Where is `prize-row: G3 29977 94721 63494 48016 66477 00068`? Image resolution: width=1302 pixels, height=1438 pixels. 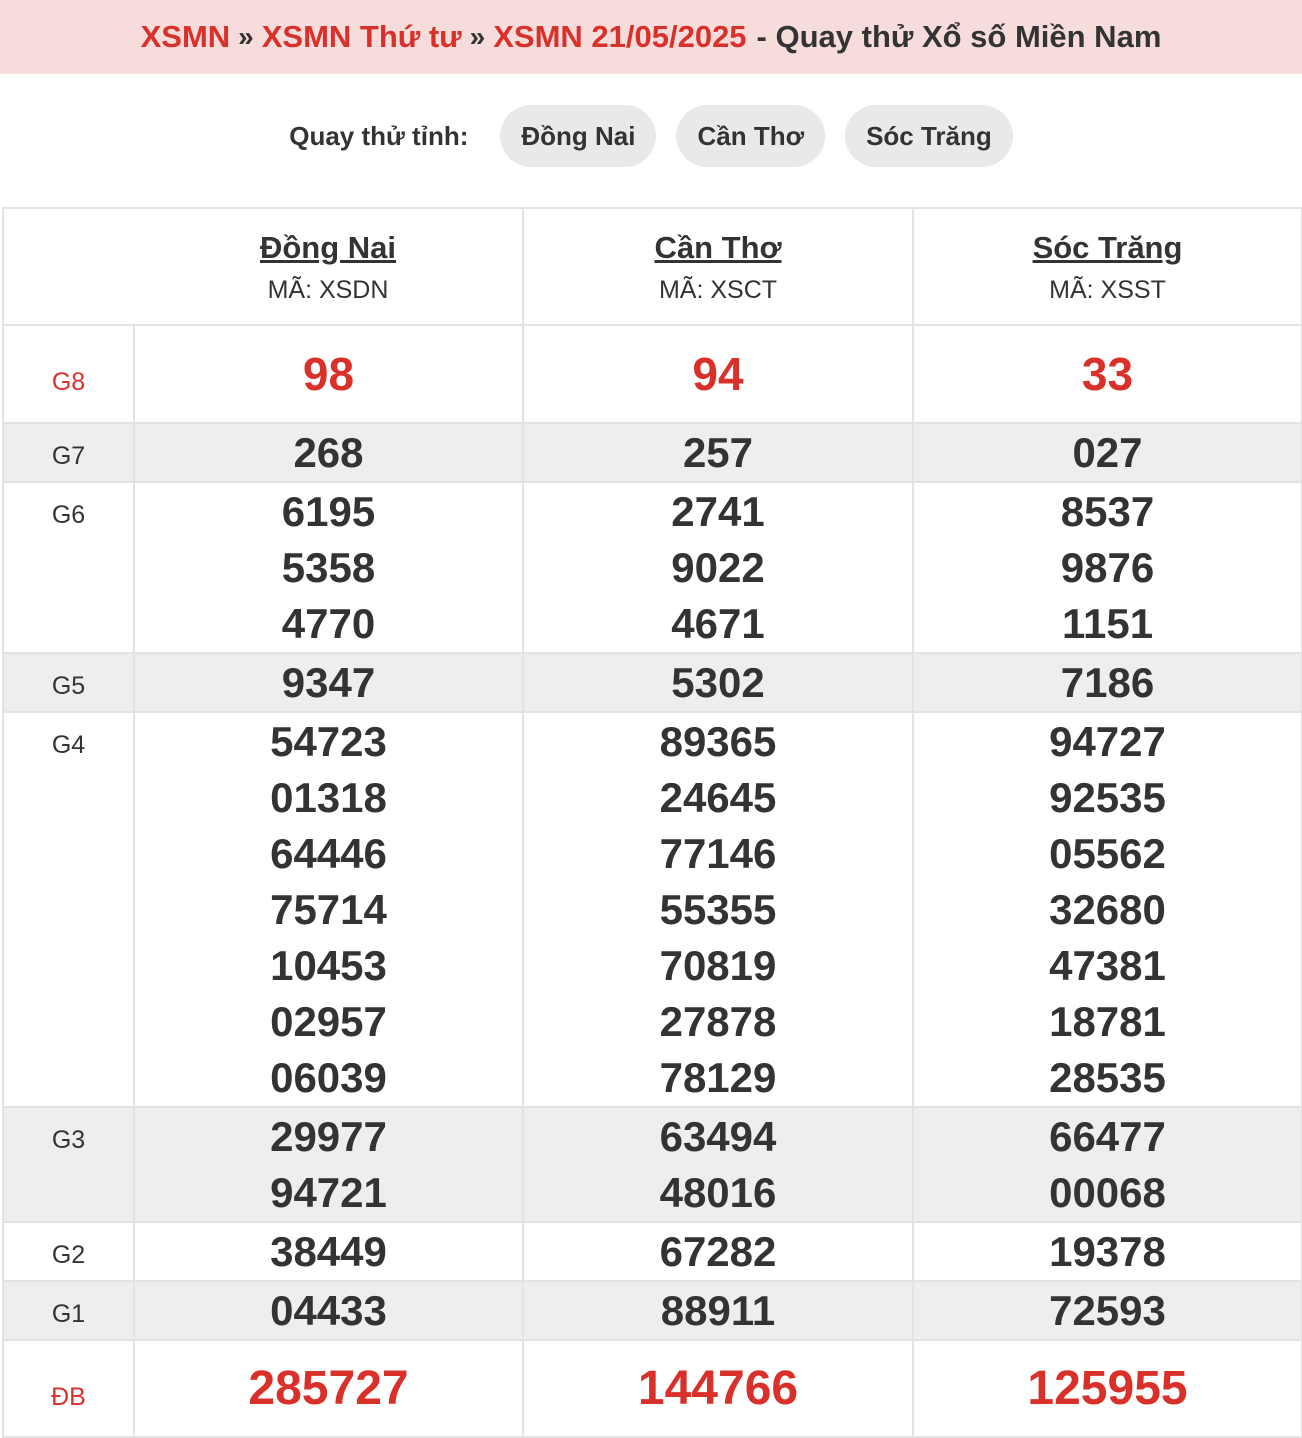 prize-row: G3 29977 94721 63494 48016 66477 00068 is located at coordinates (652, 1164).